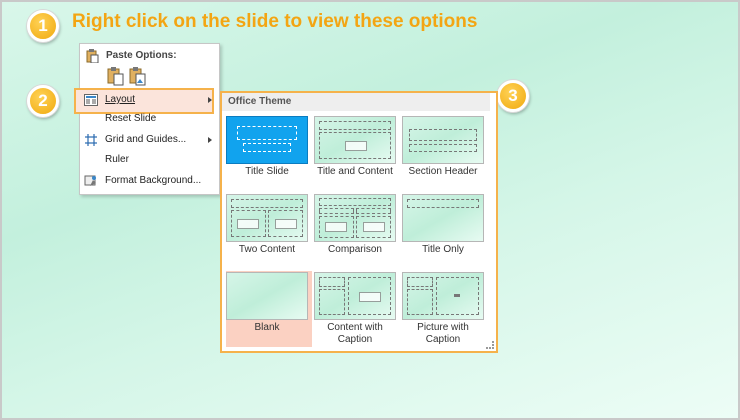 This screenshot has width=740, height=420. What do you see at coordinates (490, 345) in the screenshot?
I see `resize-grip-icon` at bounding box center [490, 345].